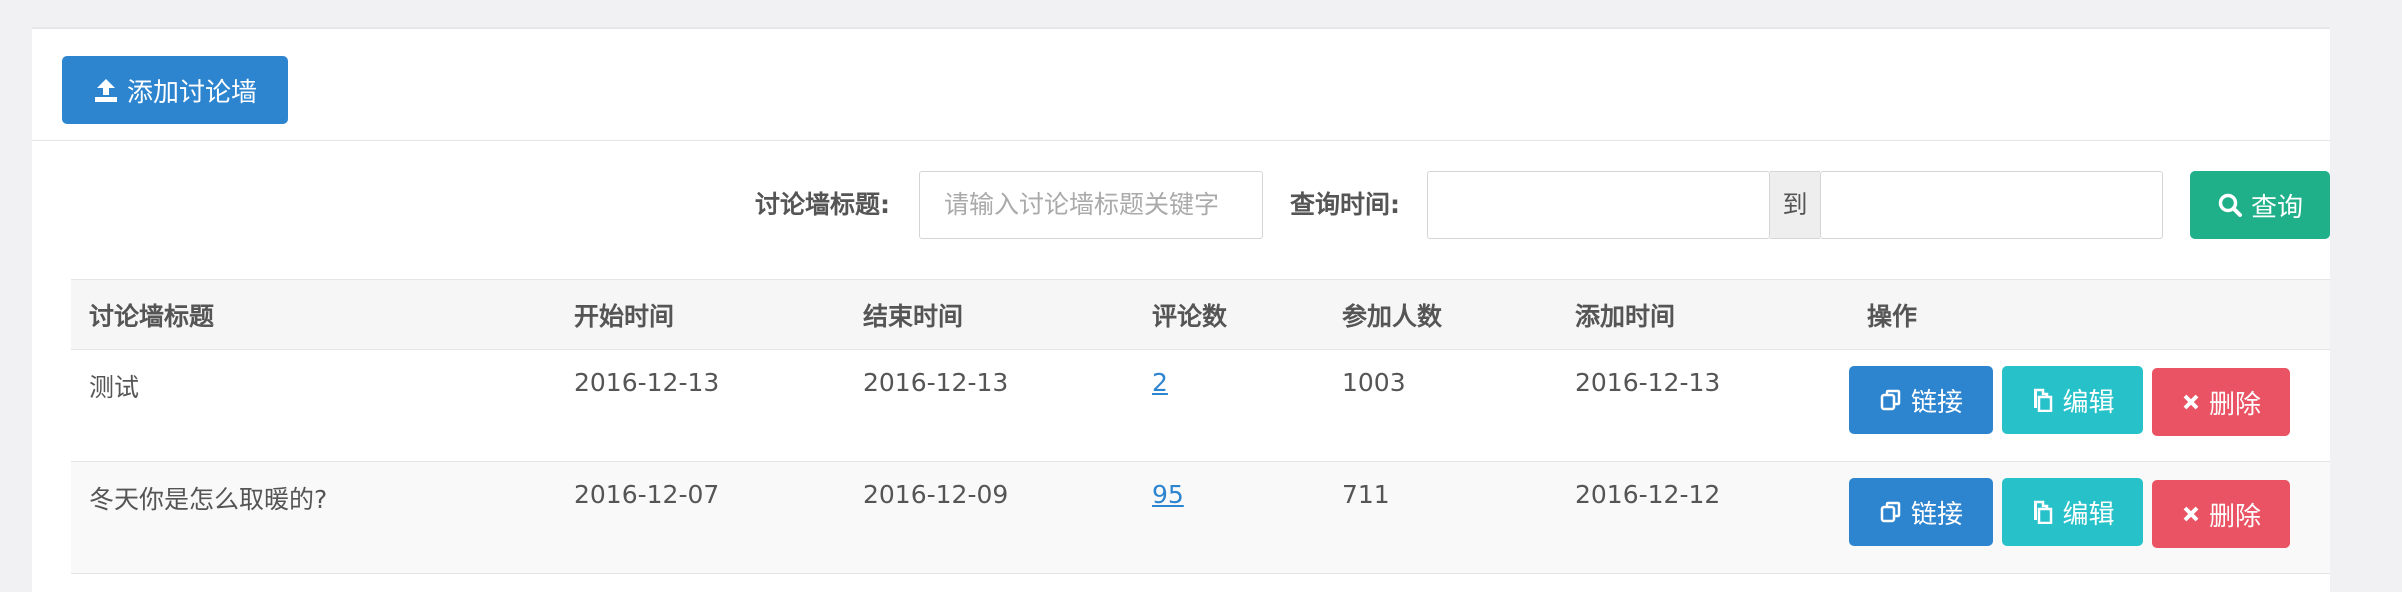 This screenshot has height=592, width=2402. I want to click on col-comments: 评论数, so click(1229, 314).